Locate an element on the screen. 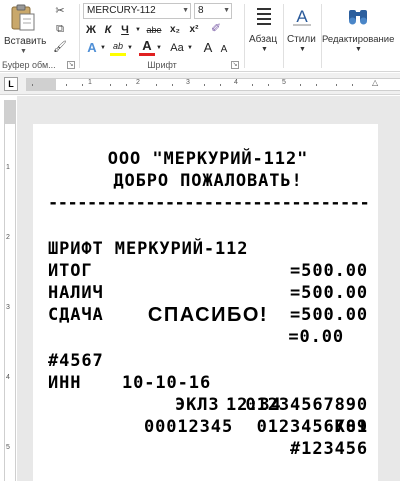 Image resolution: width=400 pixels, height=481 pixels. receipt-row: НАЛИЧ =500.00 is located at coordinates (208, 292).